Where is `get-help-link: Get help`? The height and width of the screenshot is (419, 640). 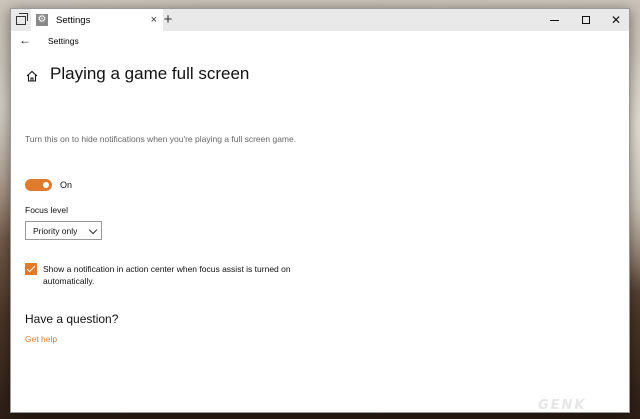
get-help-link: Get help is located at coordinates (41, 339).